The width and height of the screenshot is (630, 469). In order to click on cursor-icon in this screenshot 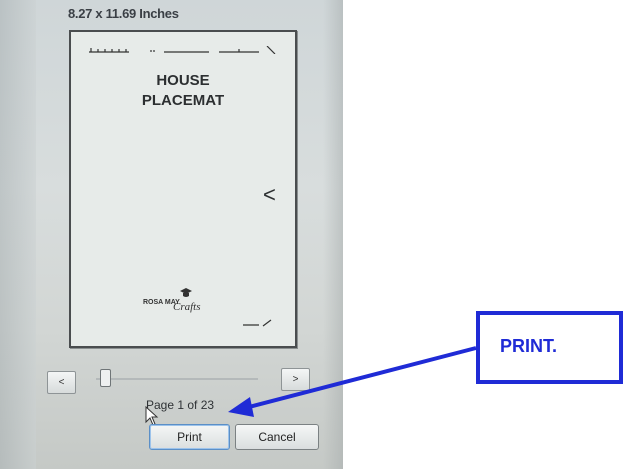, I will do `click(152, 416)`.